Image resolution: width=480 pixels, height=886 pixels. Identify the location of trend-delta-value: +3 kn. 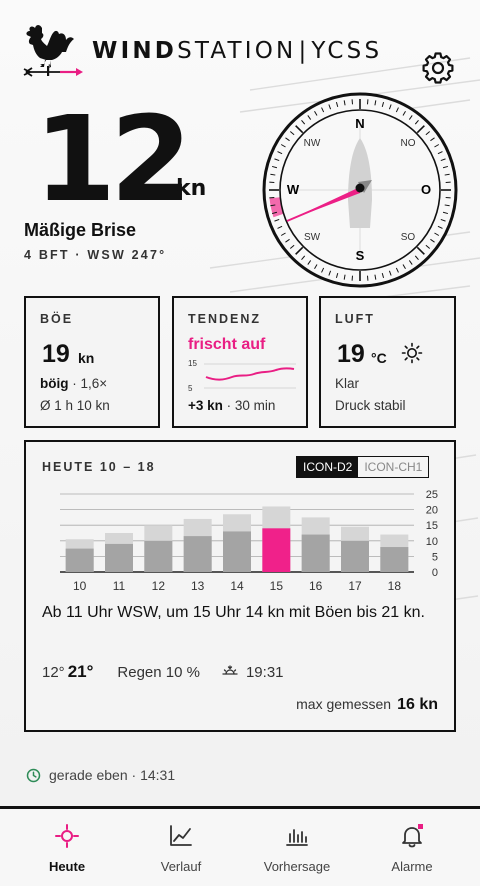
(205, 405).